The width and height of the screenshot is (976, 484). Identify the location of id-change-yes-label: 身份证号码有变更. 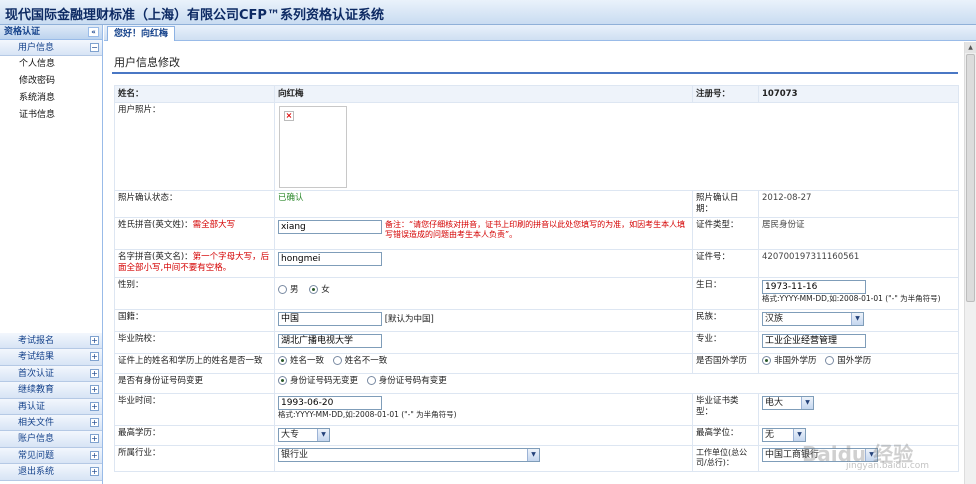
(412, 381).